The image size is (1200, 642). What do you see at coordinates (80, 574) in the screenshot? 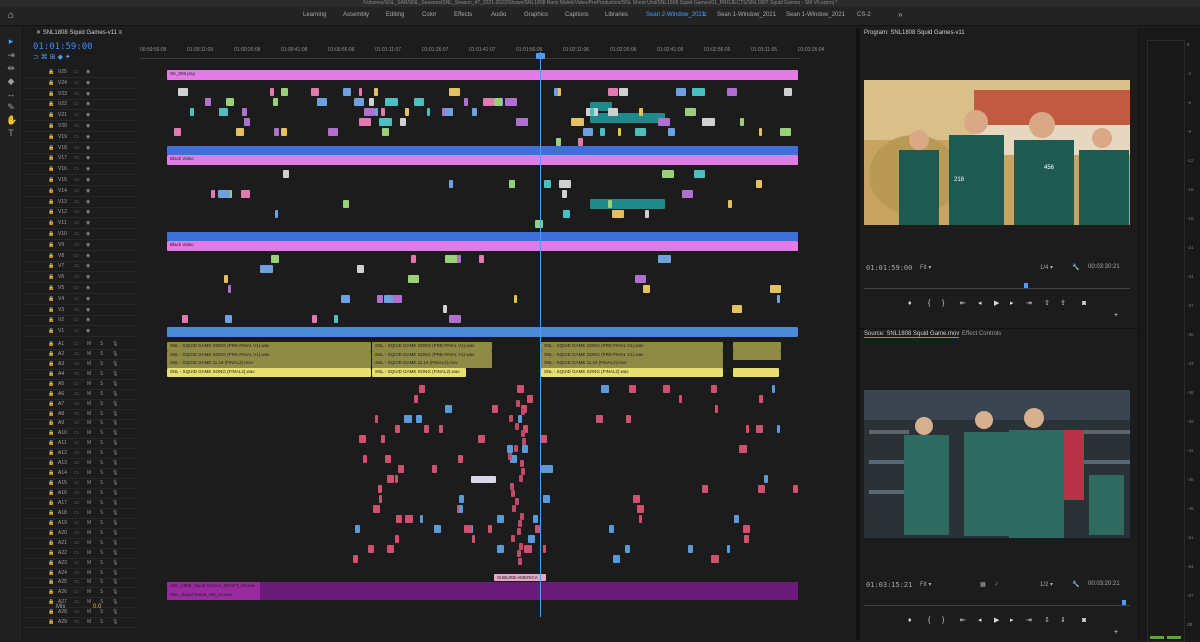
I see `audio-track-header: 🔒 A24 ▭ M S 🎙` at bounding box center [80, 574].